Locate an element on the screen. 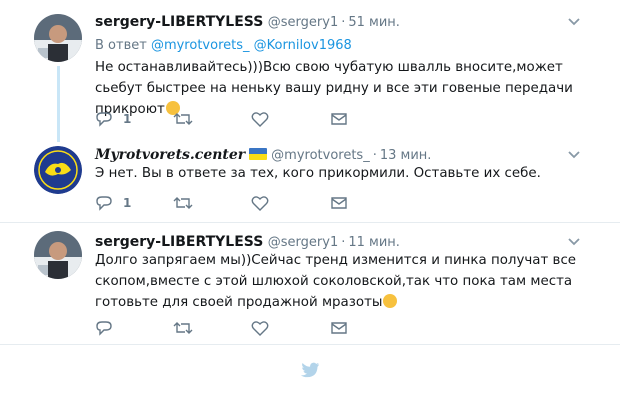 This screenshot has height=402, width=620. timestamp: 13 мин. is located at coordinates (406, 155).